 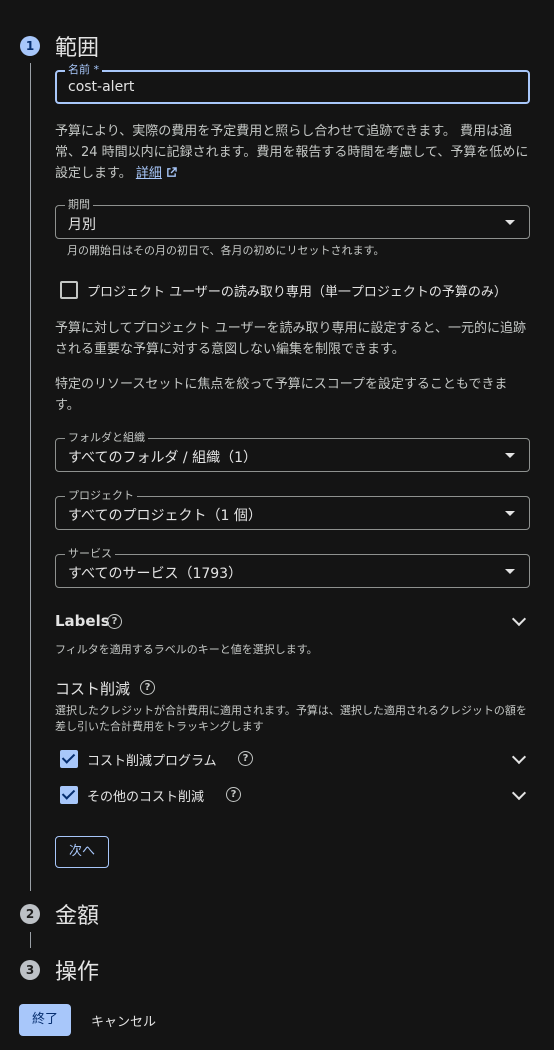 What do you see at coordinates (82, 852) in the screenshot?
I see `next-button: 次へ` at bounding box center [82, 852].